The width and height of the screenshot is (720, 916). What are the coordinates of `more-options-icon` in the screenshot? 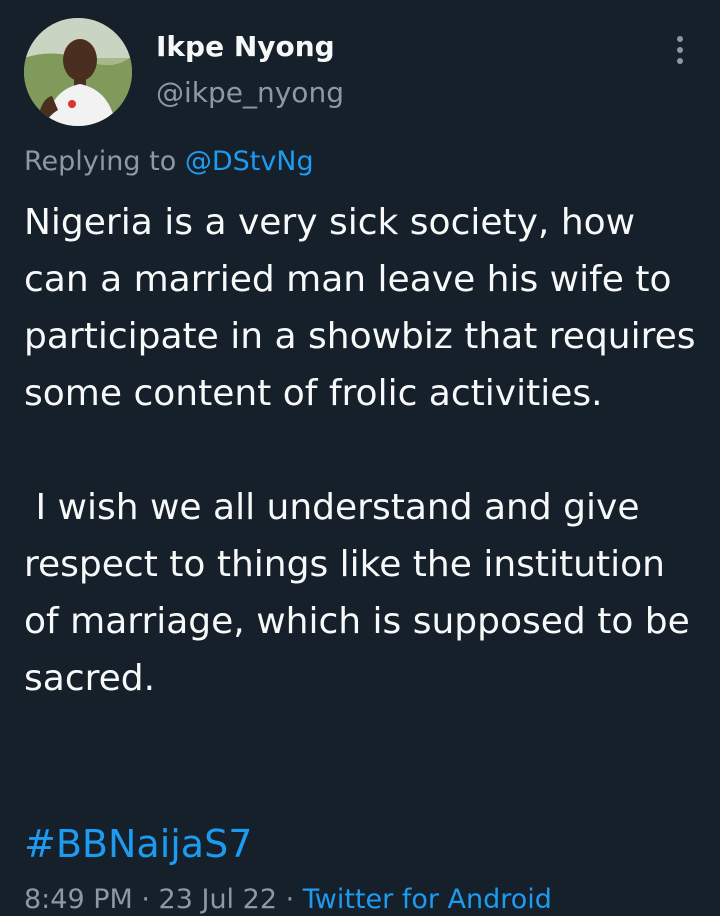 It's located at (680, 50).